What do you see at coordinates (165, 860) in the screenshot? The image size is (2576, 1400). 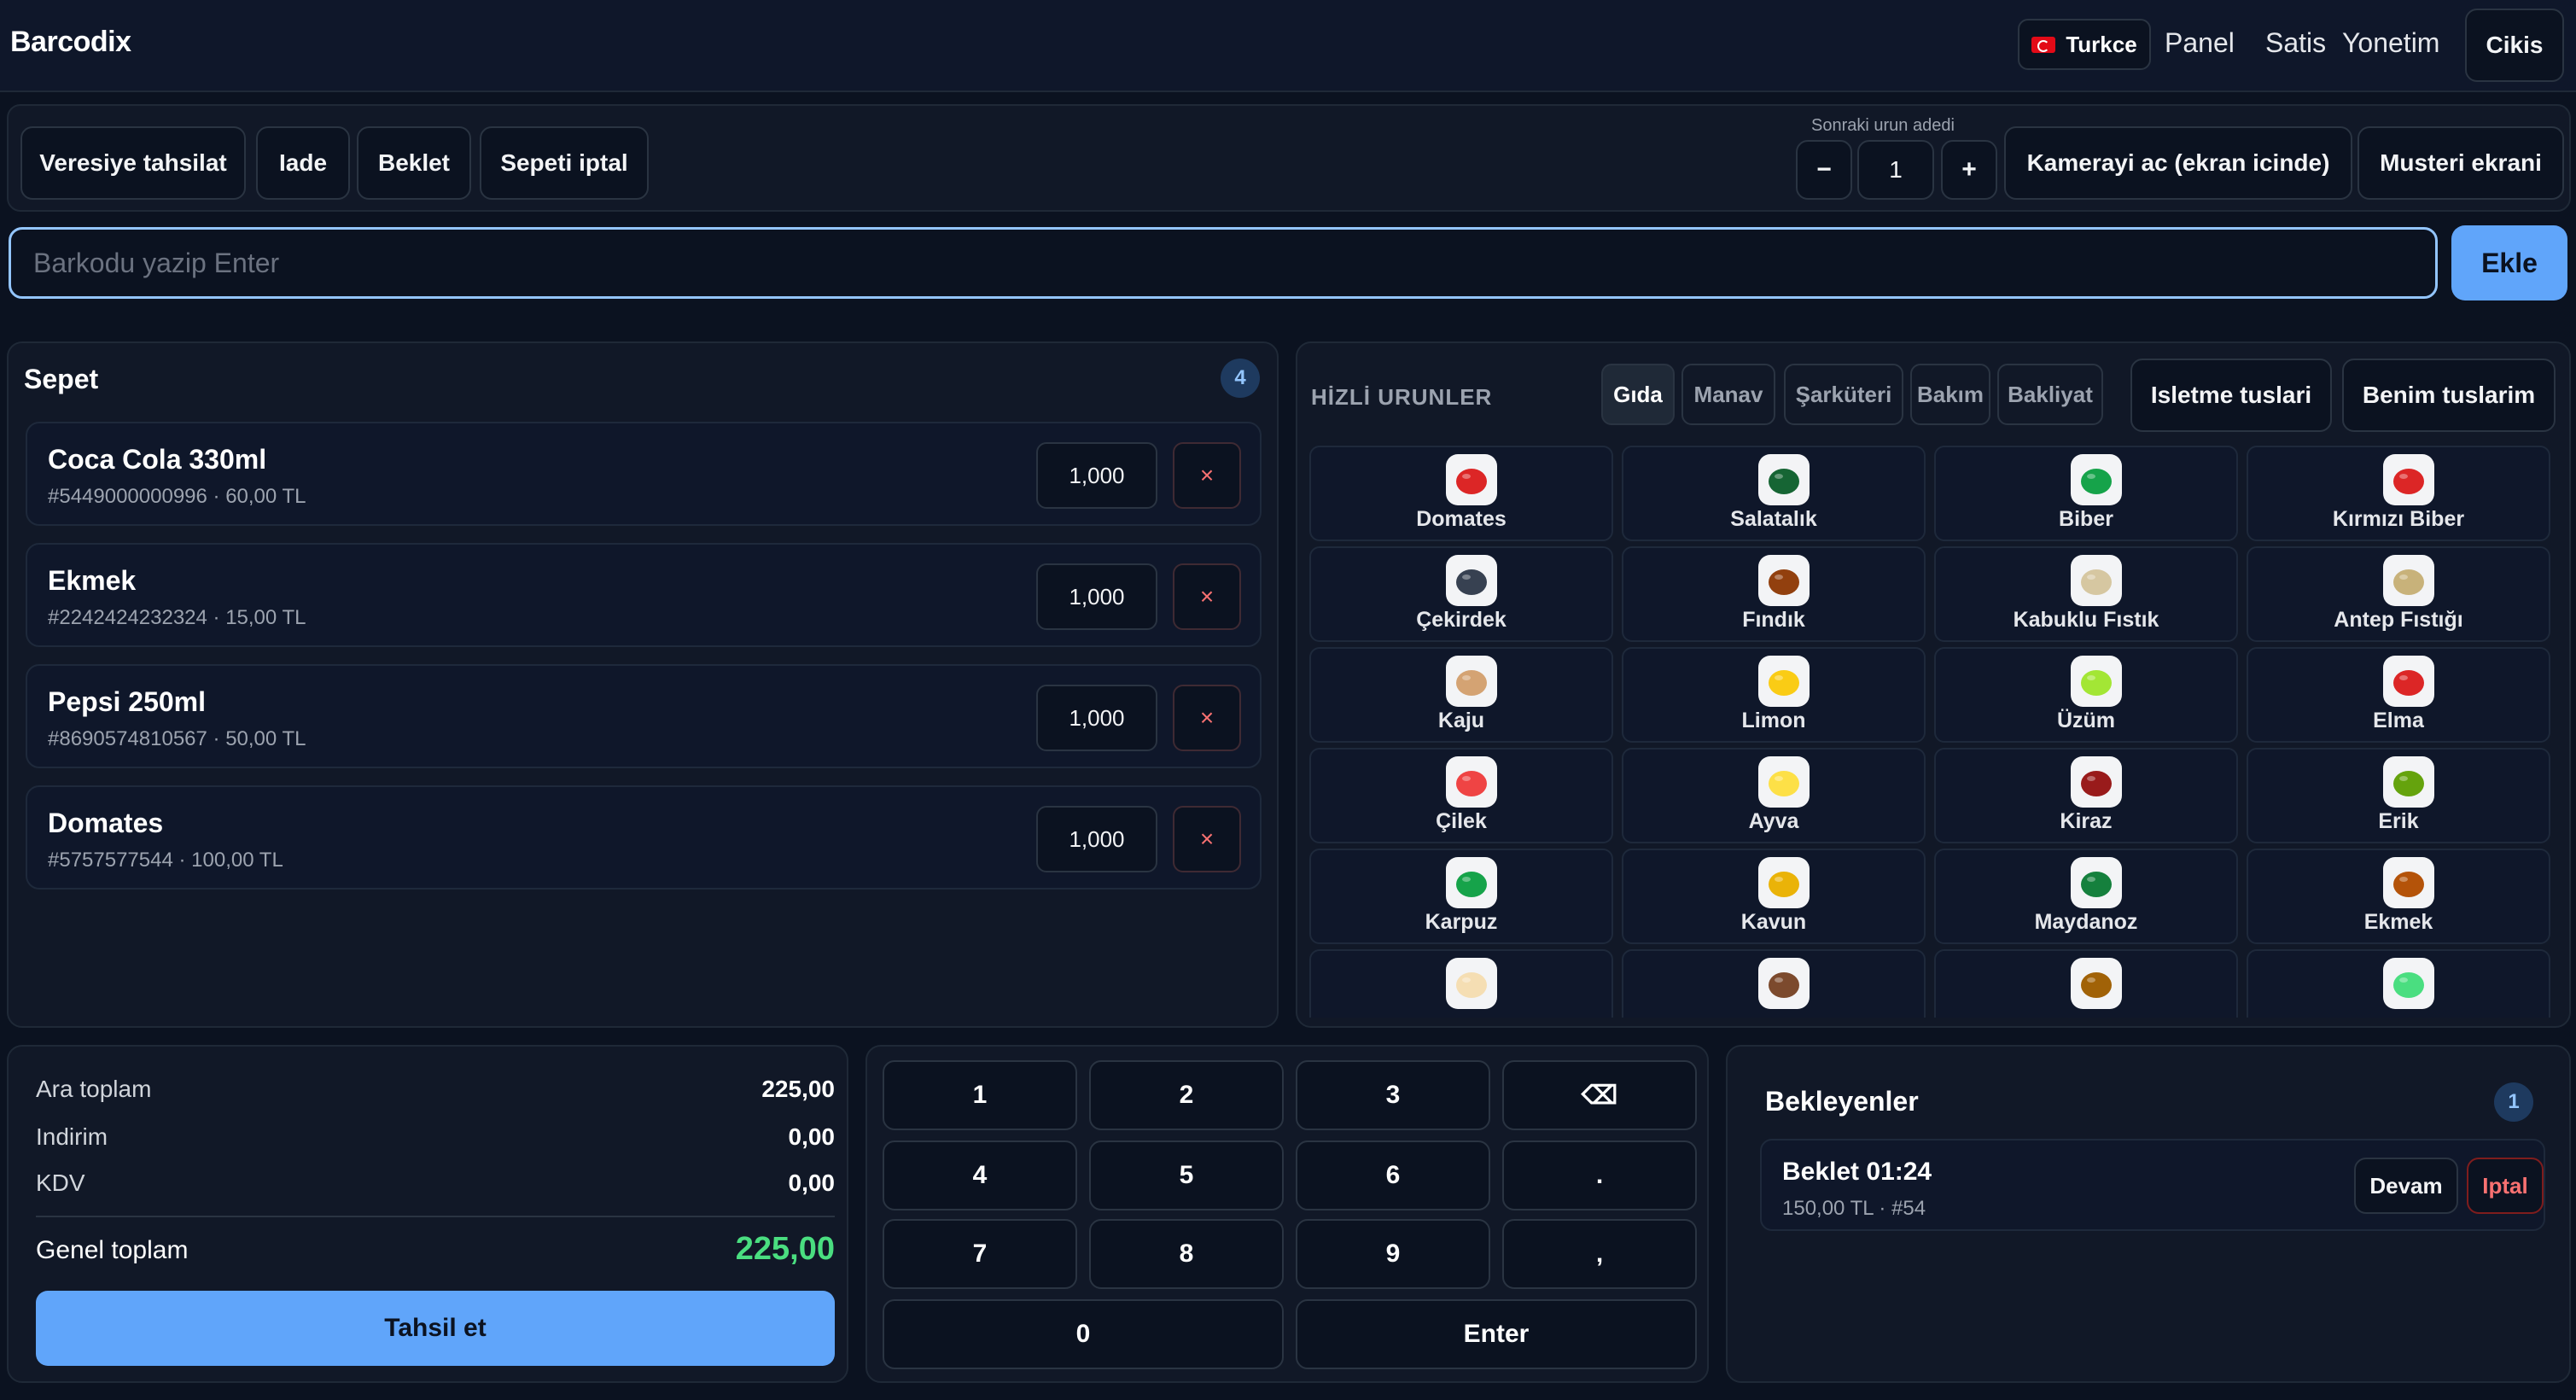 I see `cart-item-barcode-price: #5757577544 · 100,00 TL` at bounding box center [165, 860].